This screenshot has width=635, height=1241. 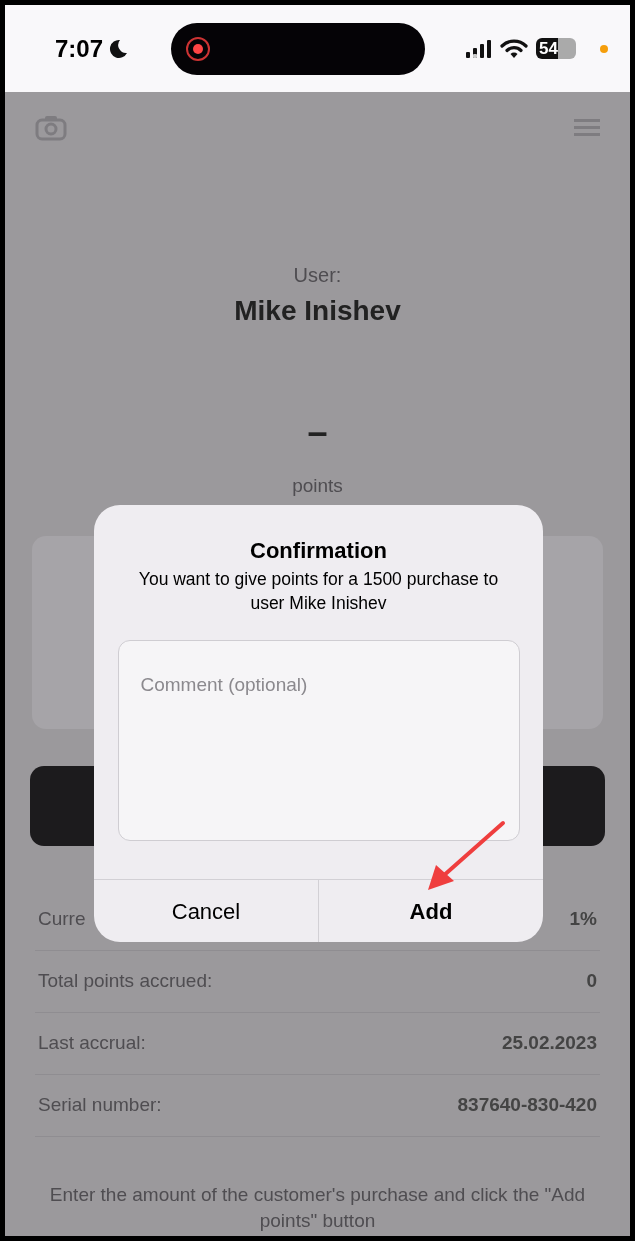 I want to click on moon-icon, so click(x=118, y=48).